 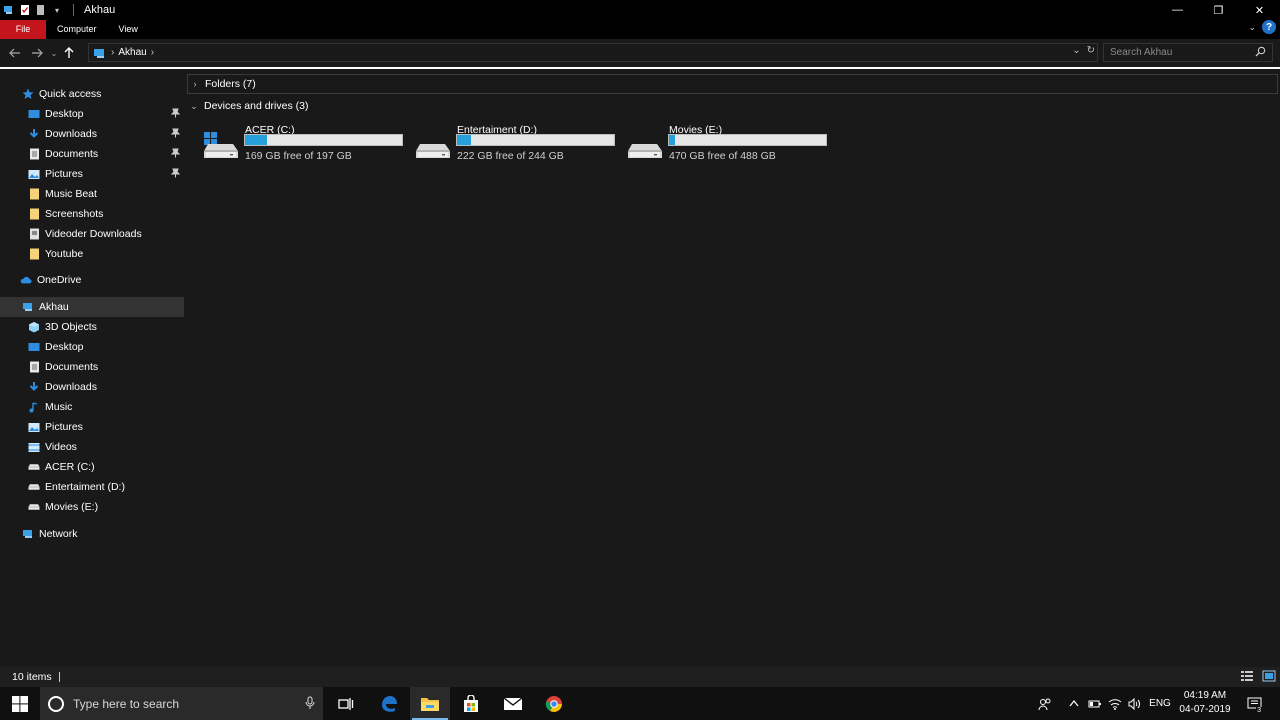 What do you see at coordinates (728, 144) in the screenshot?
I see `drive-tile: Movies (E:) 470 GB free of 488 GB` at bounding box center [728, 144].